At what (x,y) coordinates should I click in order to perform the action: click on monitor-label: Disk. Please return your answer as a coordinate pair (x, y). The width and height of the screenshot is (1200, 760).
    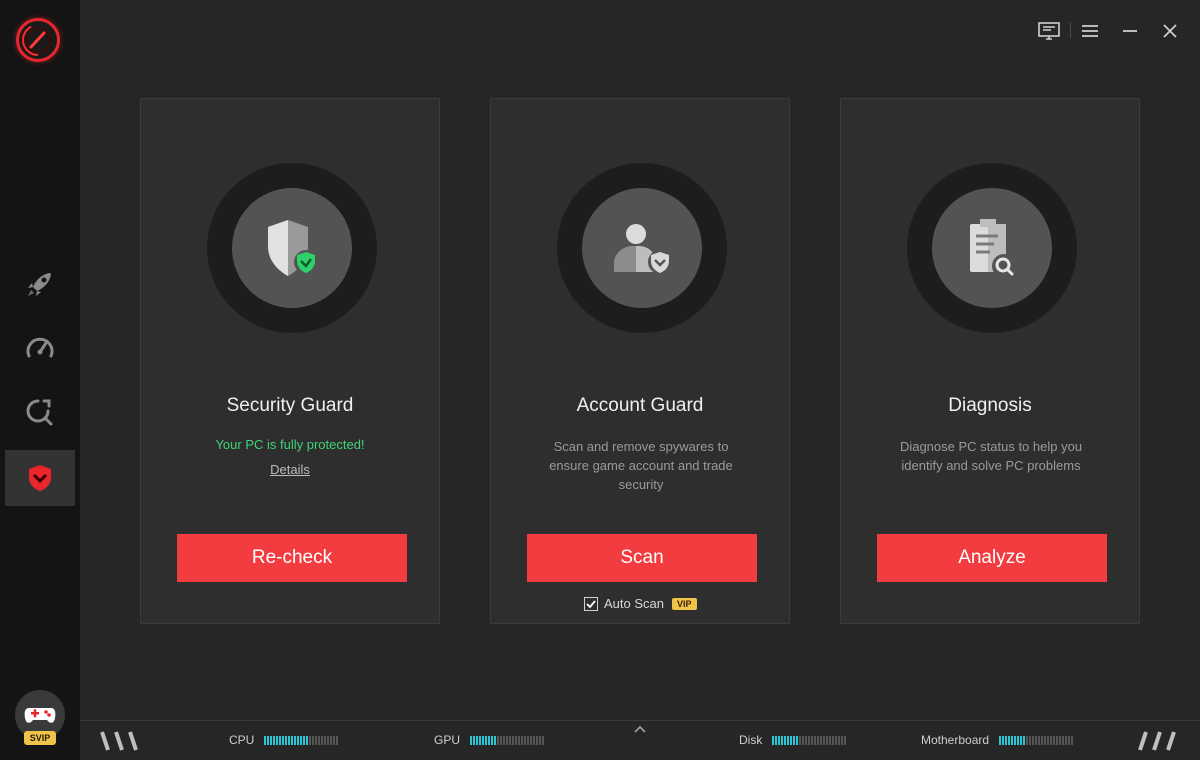
    Looking at the image, I should click on (751, 740).